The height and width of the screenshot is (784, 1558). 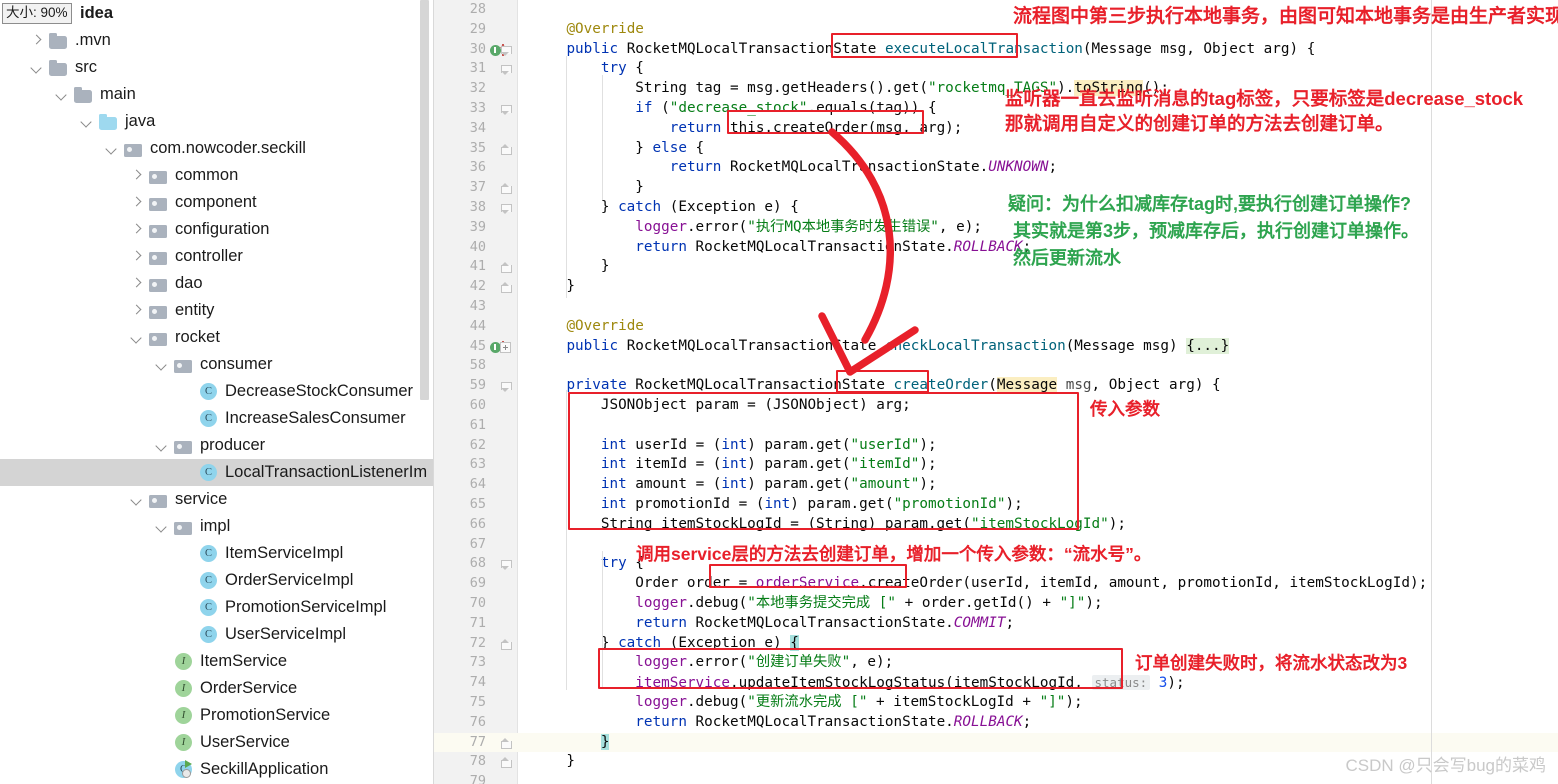 I want to click on tree-item-label: PromotionService, so click(x=265, y=715).